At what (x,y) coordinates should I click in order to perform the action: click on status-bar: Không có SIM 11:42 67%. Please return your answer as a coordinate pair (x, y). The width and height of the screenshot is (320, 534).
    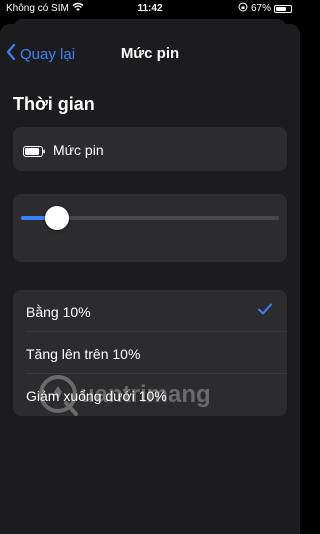
    Looking at the image, I should click on (150, 9).